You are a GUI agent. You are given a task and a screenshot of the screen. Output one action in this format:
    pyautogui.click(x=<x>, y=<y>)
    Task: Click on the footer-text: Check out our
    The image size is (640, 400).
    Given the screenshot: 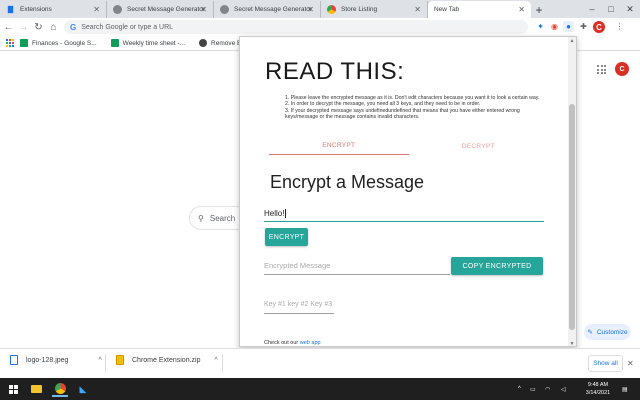 What is the action you would take?
    pyautogui.click(x=281, y=343)
    